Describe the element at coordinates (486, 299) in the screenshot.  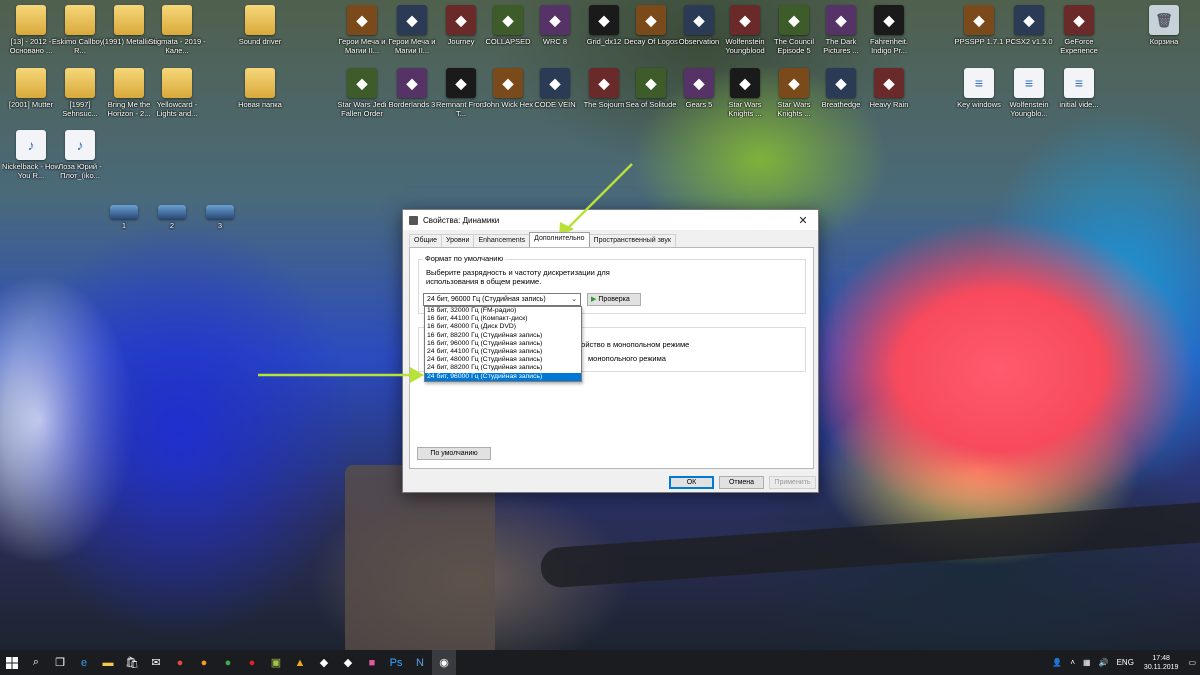
I see `format-select-value: 24 бит, 96000 Гц (Студийная запись)` at that location.